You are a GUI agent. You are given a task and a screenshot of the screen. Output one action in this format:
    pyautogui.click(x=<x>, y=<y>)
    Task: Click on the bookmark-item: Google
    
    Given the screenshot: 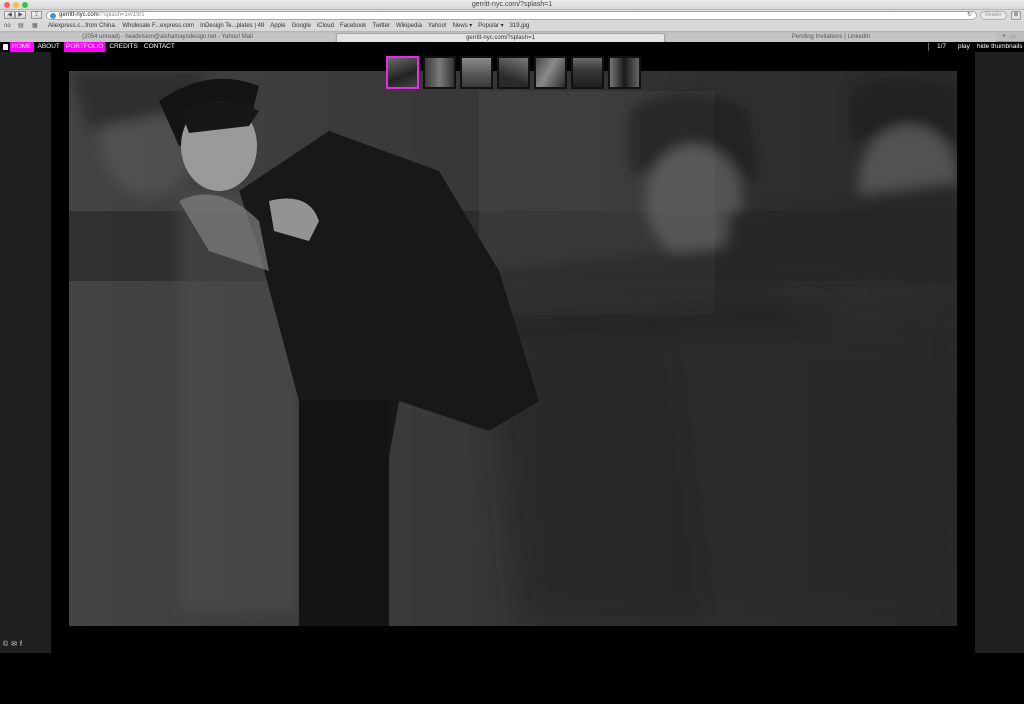 What is the action you would take?
    pyautogui.click(x=301, y=26)
    